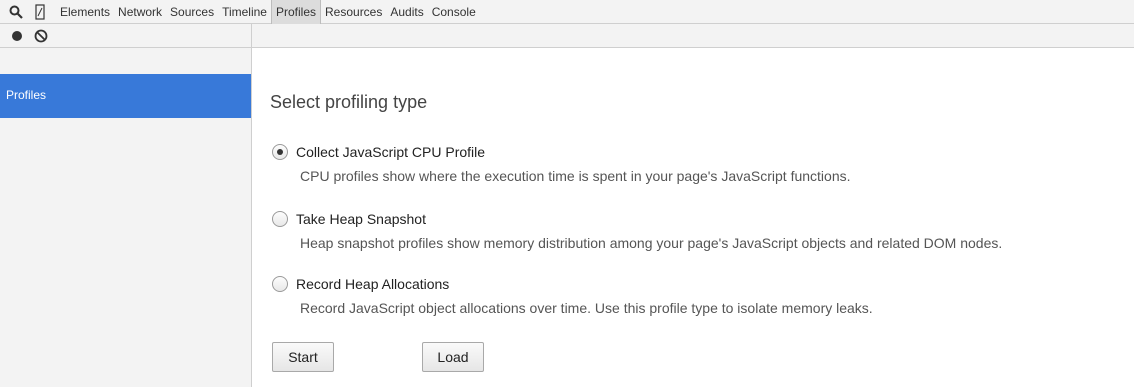 Image resolution: width=1134 pixels, height=387 pixels. I want to click on tab-profiles: Profiles, so click(295, 12).